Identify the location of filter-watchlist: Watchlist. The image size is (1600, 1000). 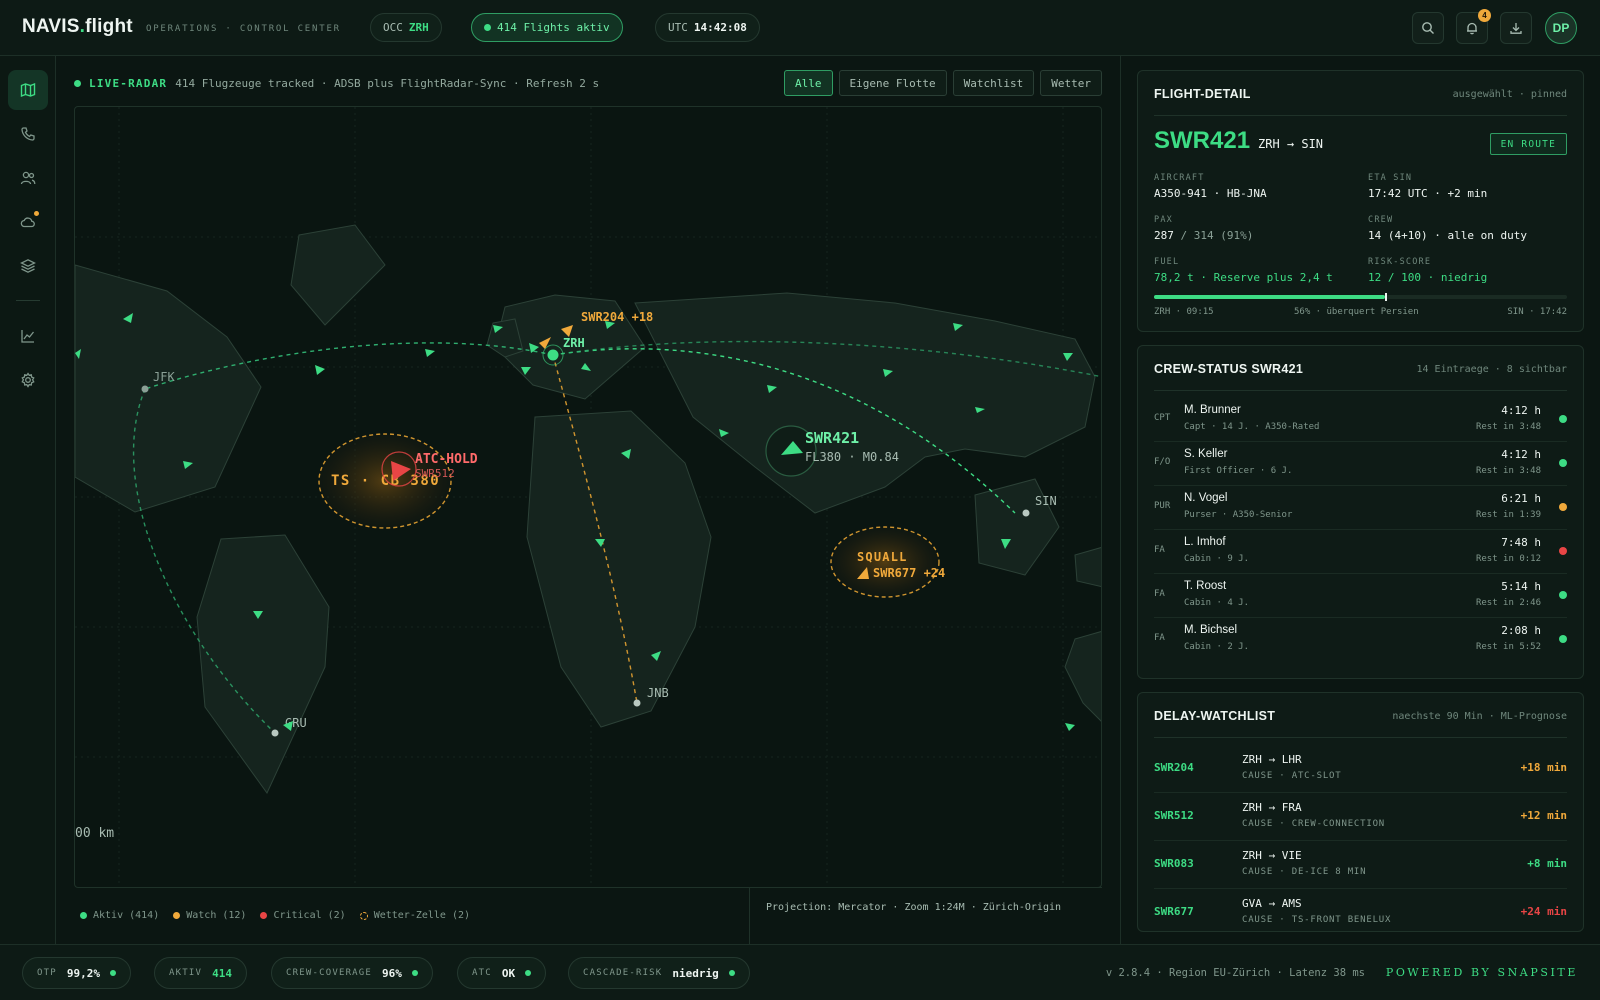
(993, 83).